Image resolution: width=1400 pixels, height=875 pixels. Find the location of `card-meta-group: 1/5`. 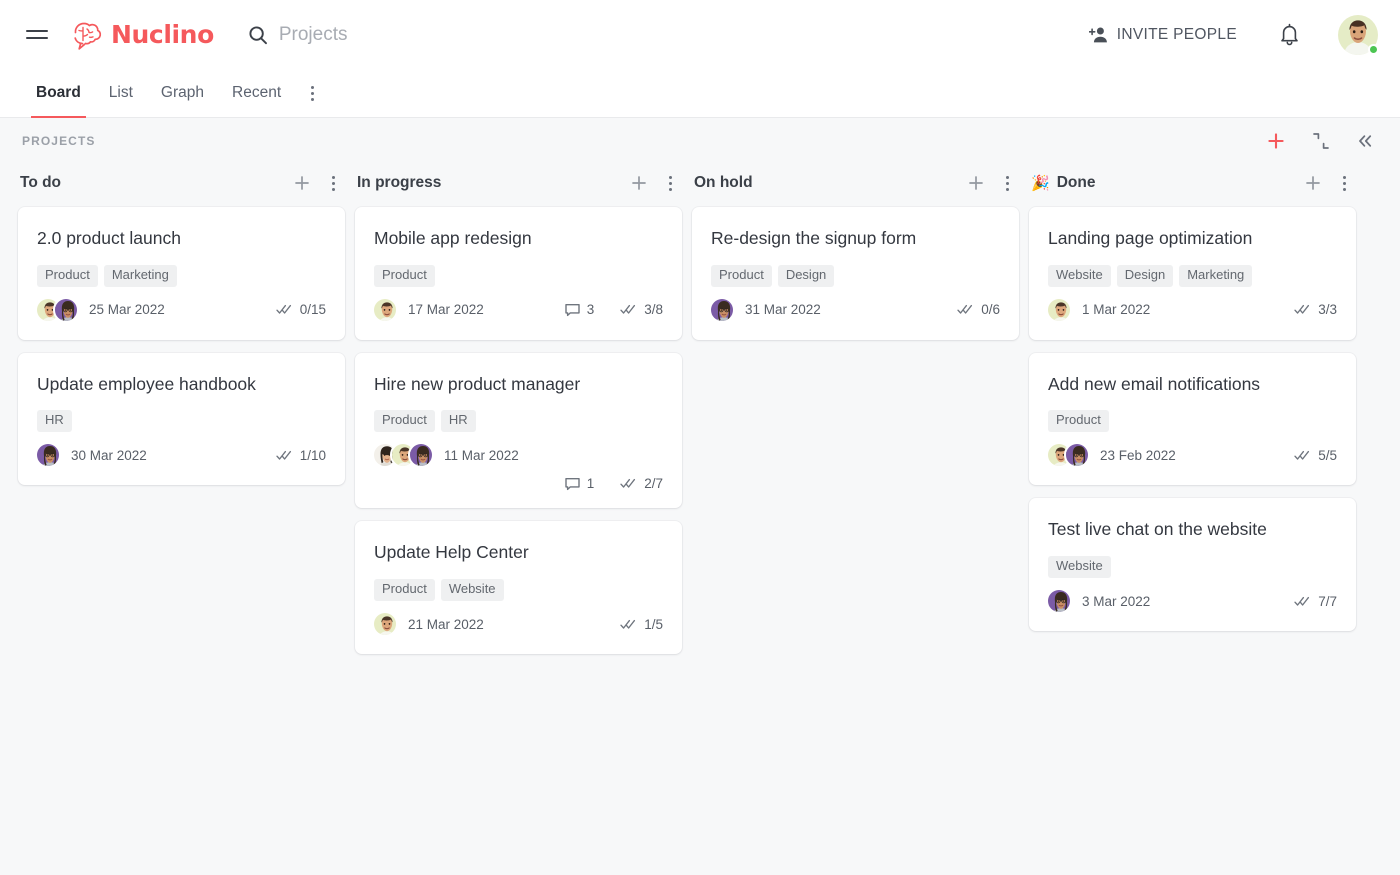

card-meta-group: 1/5 is located at coordinates (641, 624).